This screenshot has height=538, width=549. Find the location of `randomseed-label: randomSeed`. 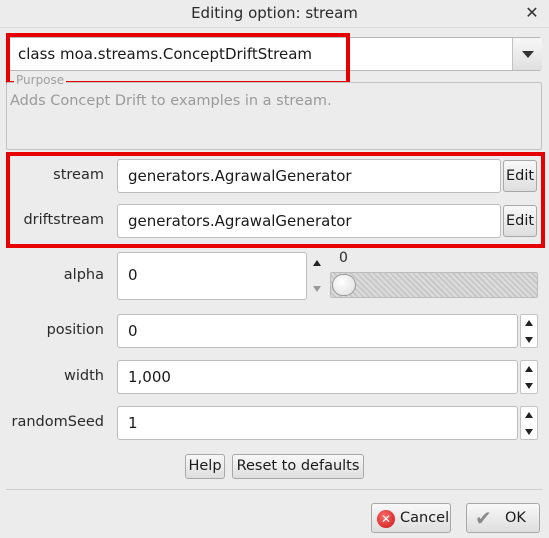

randomseed-label: randomSeed is located at coordinates (58, 422).